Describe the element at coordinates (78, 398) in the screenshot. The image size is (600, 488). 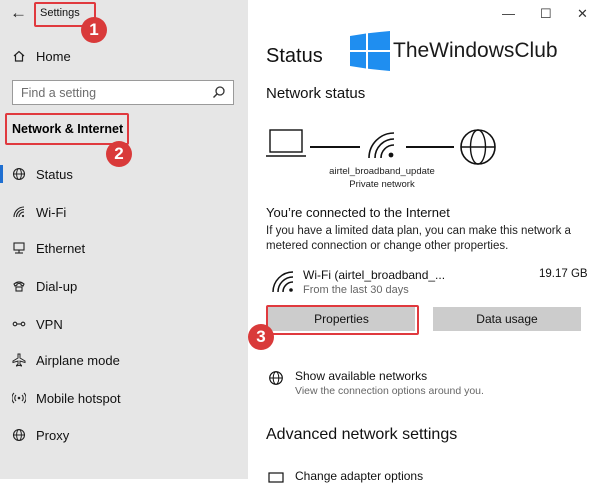
I see `sidebar-item-label: Mobile hotspot` at that location.